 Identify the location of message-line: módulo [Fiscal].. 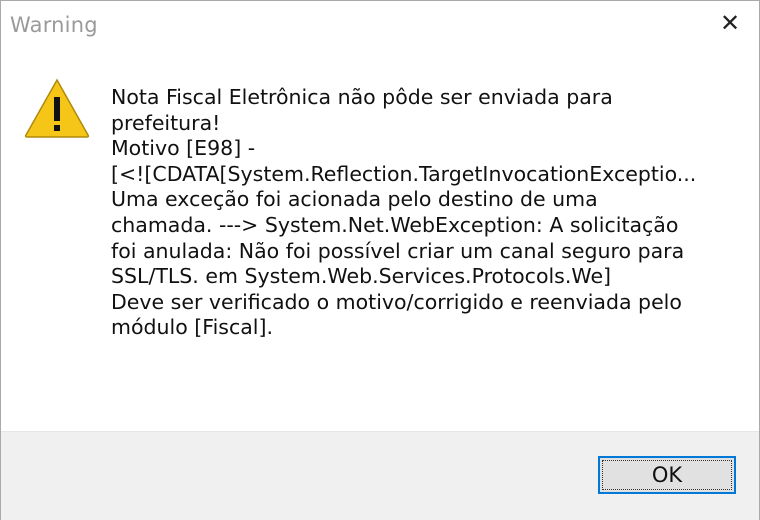
(192, 327).